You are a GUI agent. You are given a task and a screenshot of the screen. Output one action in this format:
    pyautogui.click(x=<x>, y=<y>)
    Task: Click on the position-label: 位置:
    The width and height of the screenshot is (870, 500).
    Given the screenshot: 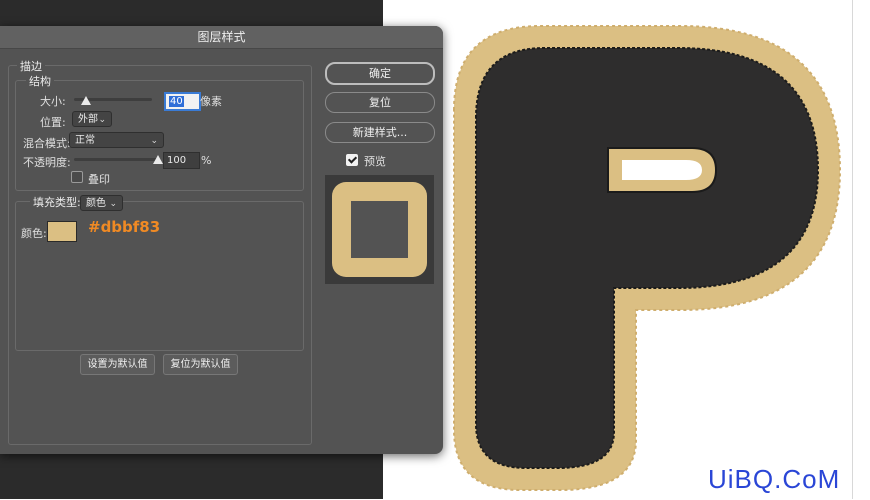 What is the action you would take?
    pyautogui.click(x=53, y=122)
    